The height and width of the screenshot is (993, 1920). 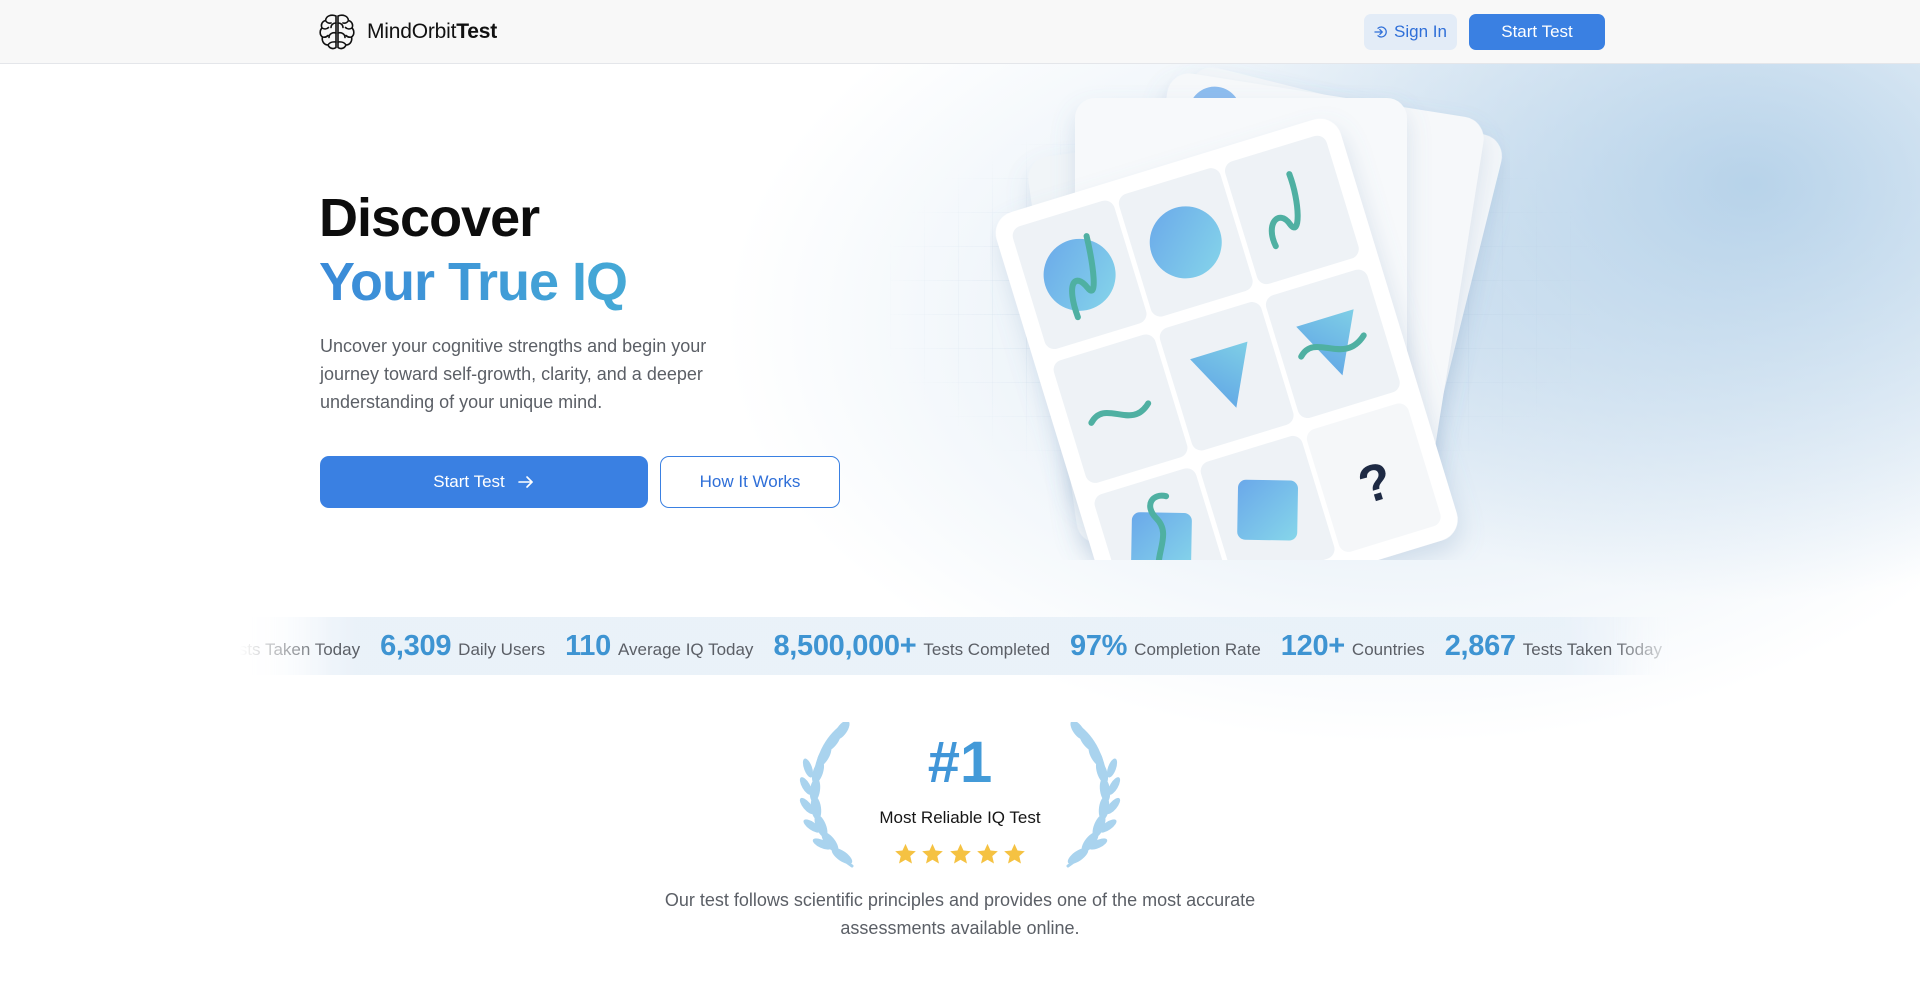 I want to click on stat-item: 97% Completion Rate, so click(x=1165, y=646).